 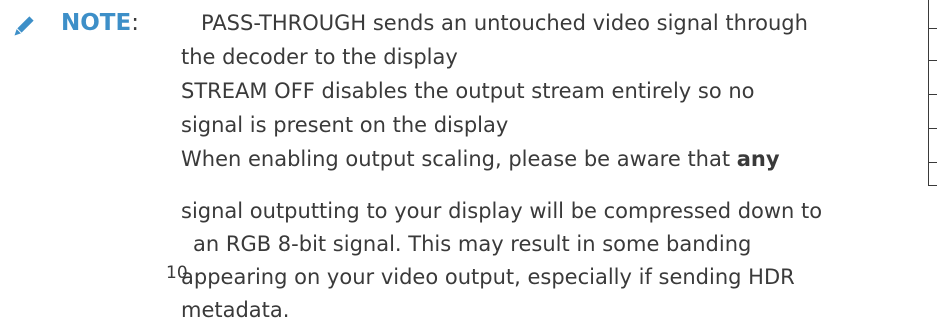 I want to click on note-label-colon: :, so click(x=135, y=23).